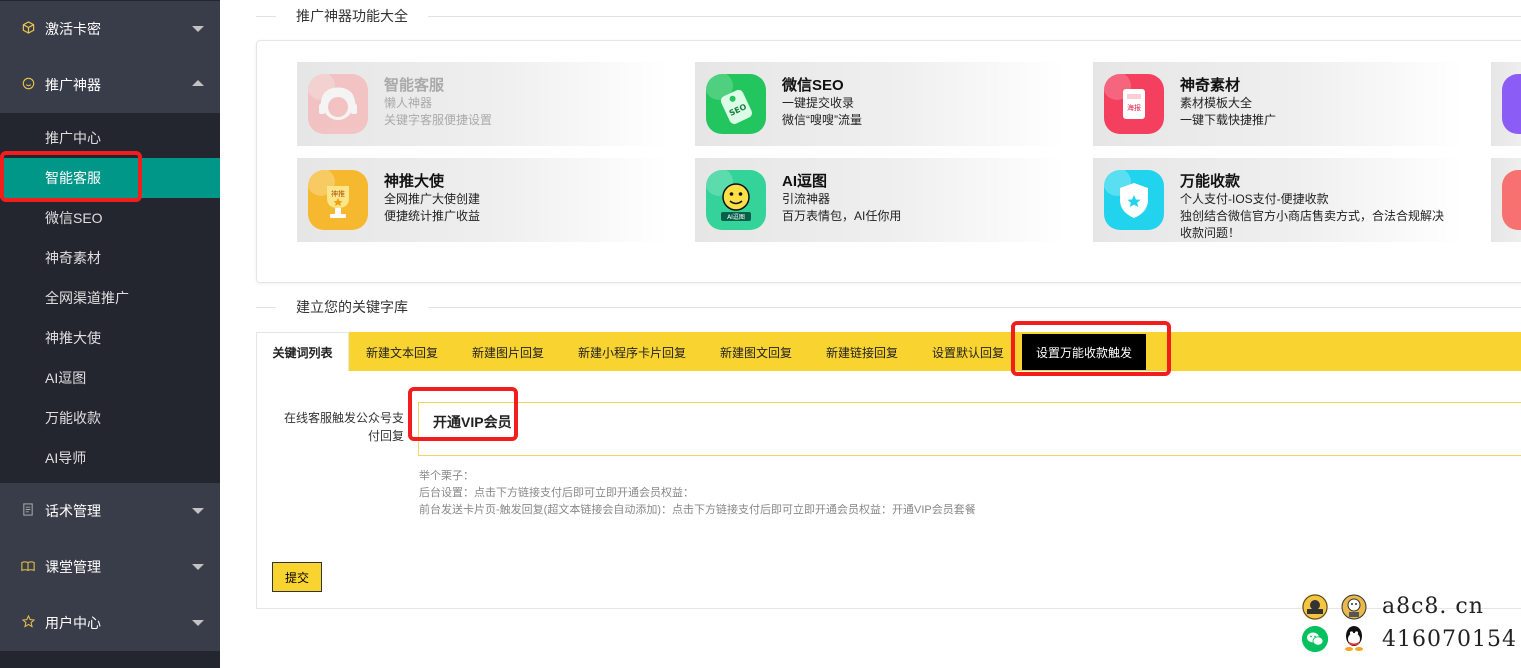  What do you see at coordinates (1449, 639) in the screenshot?
I see `watermark-qq: 416070154` at bounding box center [1449, 639].